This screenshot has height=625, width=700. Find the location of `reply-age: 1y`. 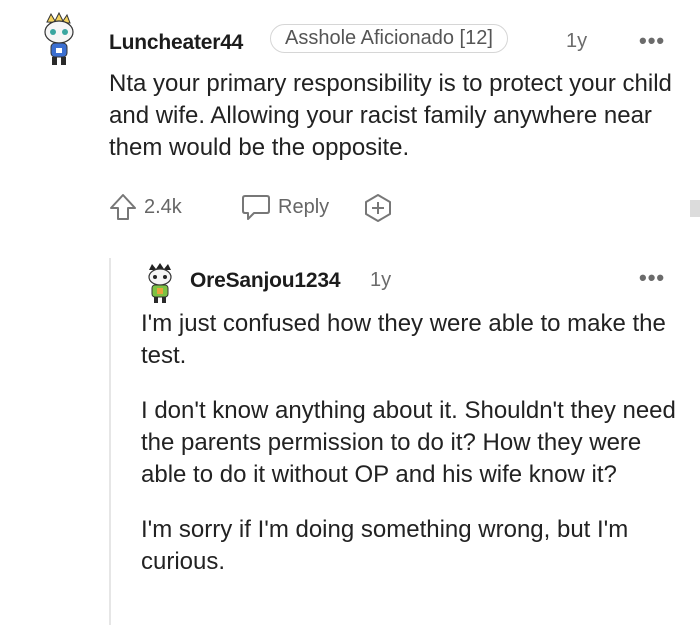

reply-age: 1y is located at coordinates (381, 280).